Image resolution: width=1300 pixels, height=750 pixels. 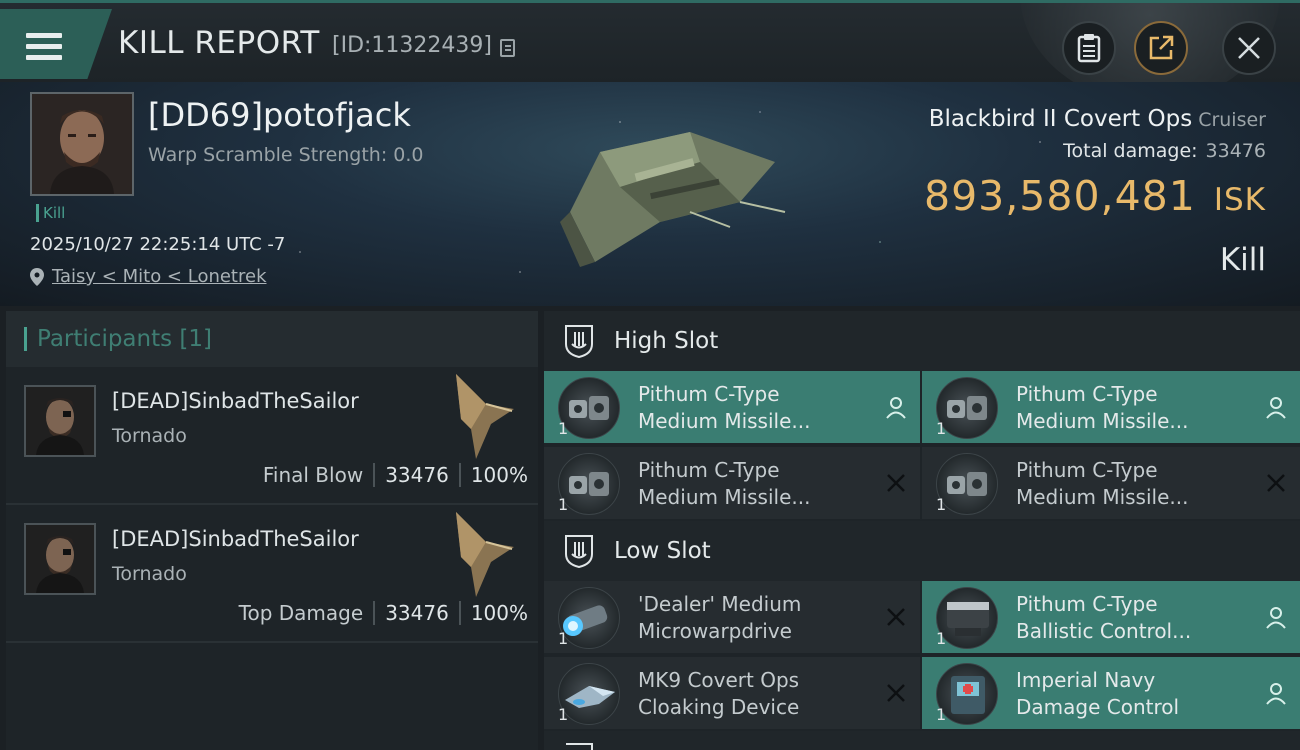 I want to click on location-pin-icon, so click(x=37, y=276).